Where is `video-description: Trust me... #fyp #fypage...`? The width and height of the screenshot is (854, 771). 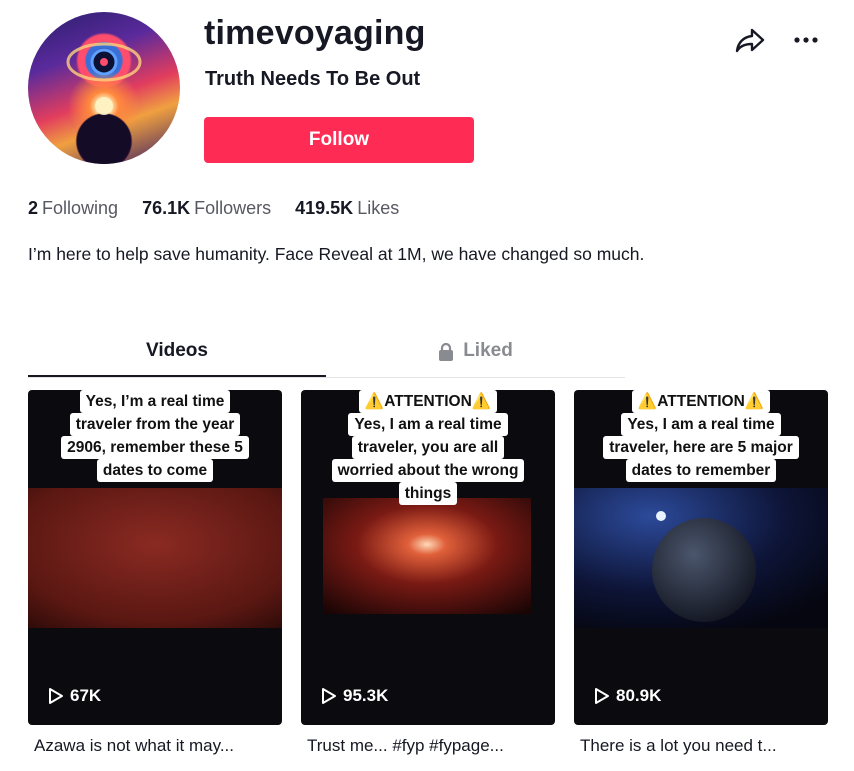
video-description: Trust me... #fyp #fypage... is located at coordinates (405, 746).